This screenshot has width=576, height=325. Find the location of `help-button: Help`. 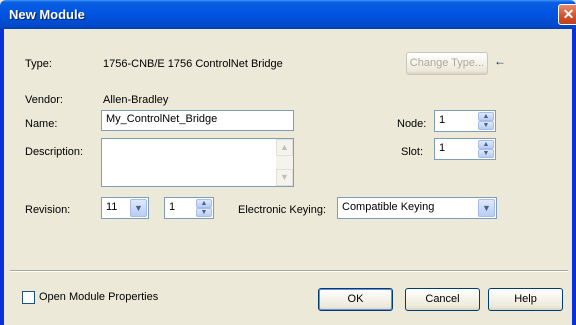

help-button: Help is located at coordinates (525, 299).